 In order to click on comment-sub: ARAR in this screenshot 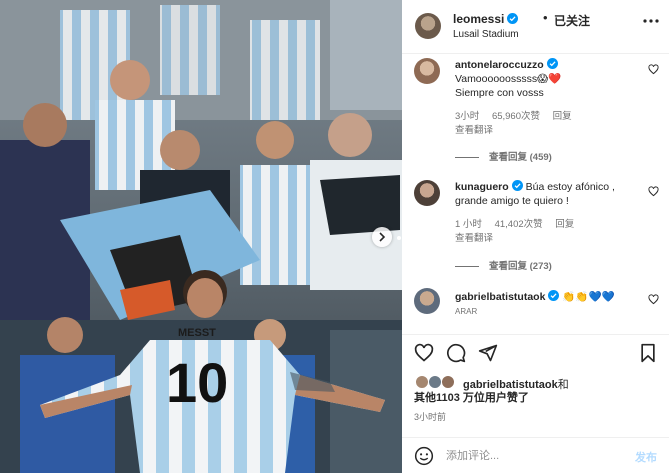, I will do `click(466, 311)`.